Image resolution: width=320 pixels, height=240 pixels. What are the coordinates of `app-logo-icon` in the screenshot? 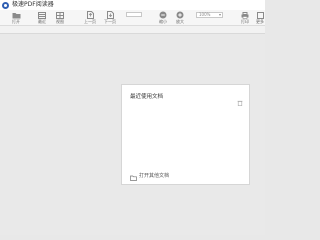 It's located at (5, 5).